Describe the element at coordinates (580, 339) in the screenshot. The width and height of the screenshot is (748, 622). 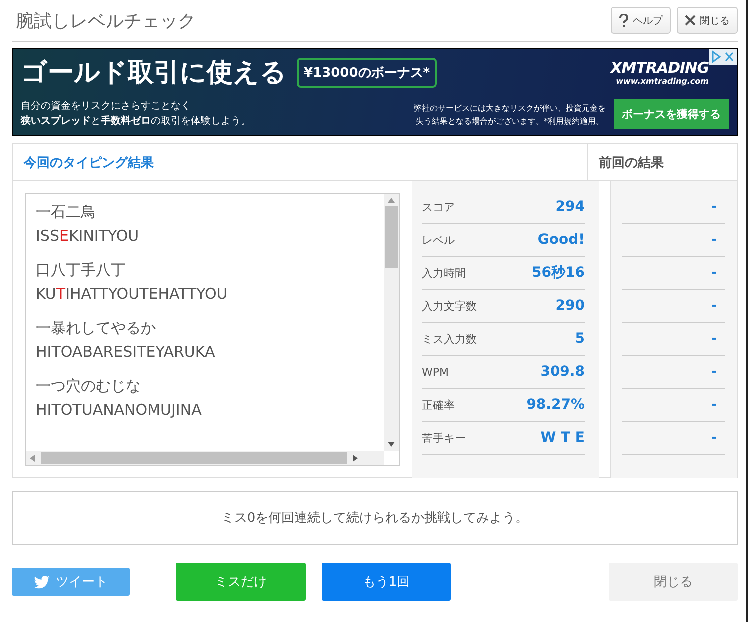
I see `stat-value: 5` at that location.